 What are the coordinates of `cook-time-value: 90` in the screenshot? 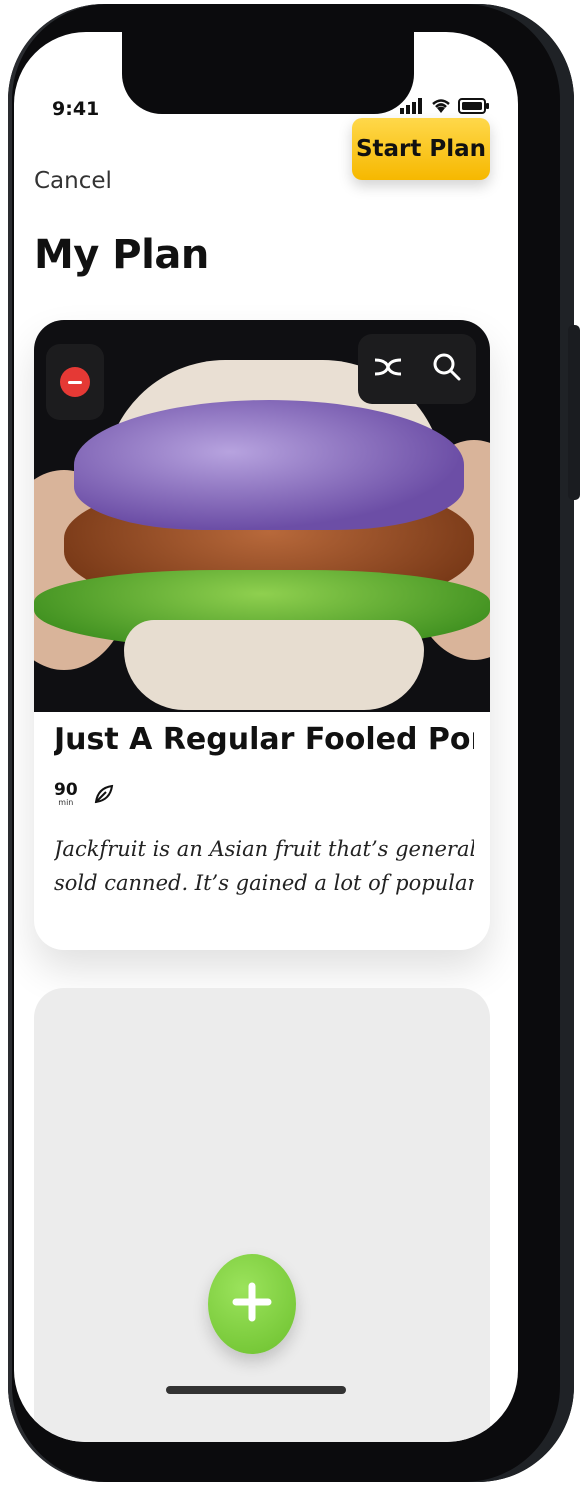 It's located at (66, 790).